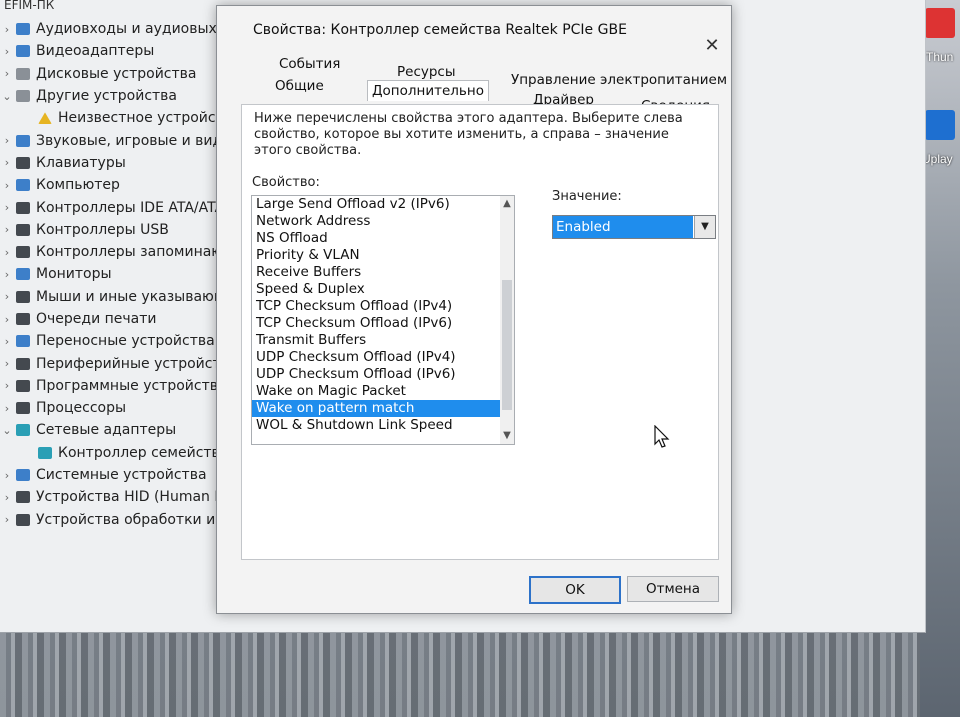  What do you see at coordinates (507, 345) in the screenshot?
I see `scroll-thumb` at bounding box center [507, 345].